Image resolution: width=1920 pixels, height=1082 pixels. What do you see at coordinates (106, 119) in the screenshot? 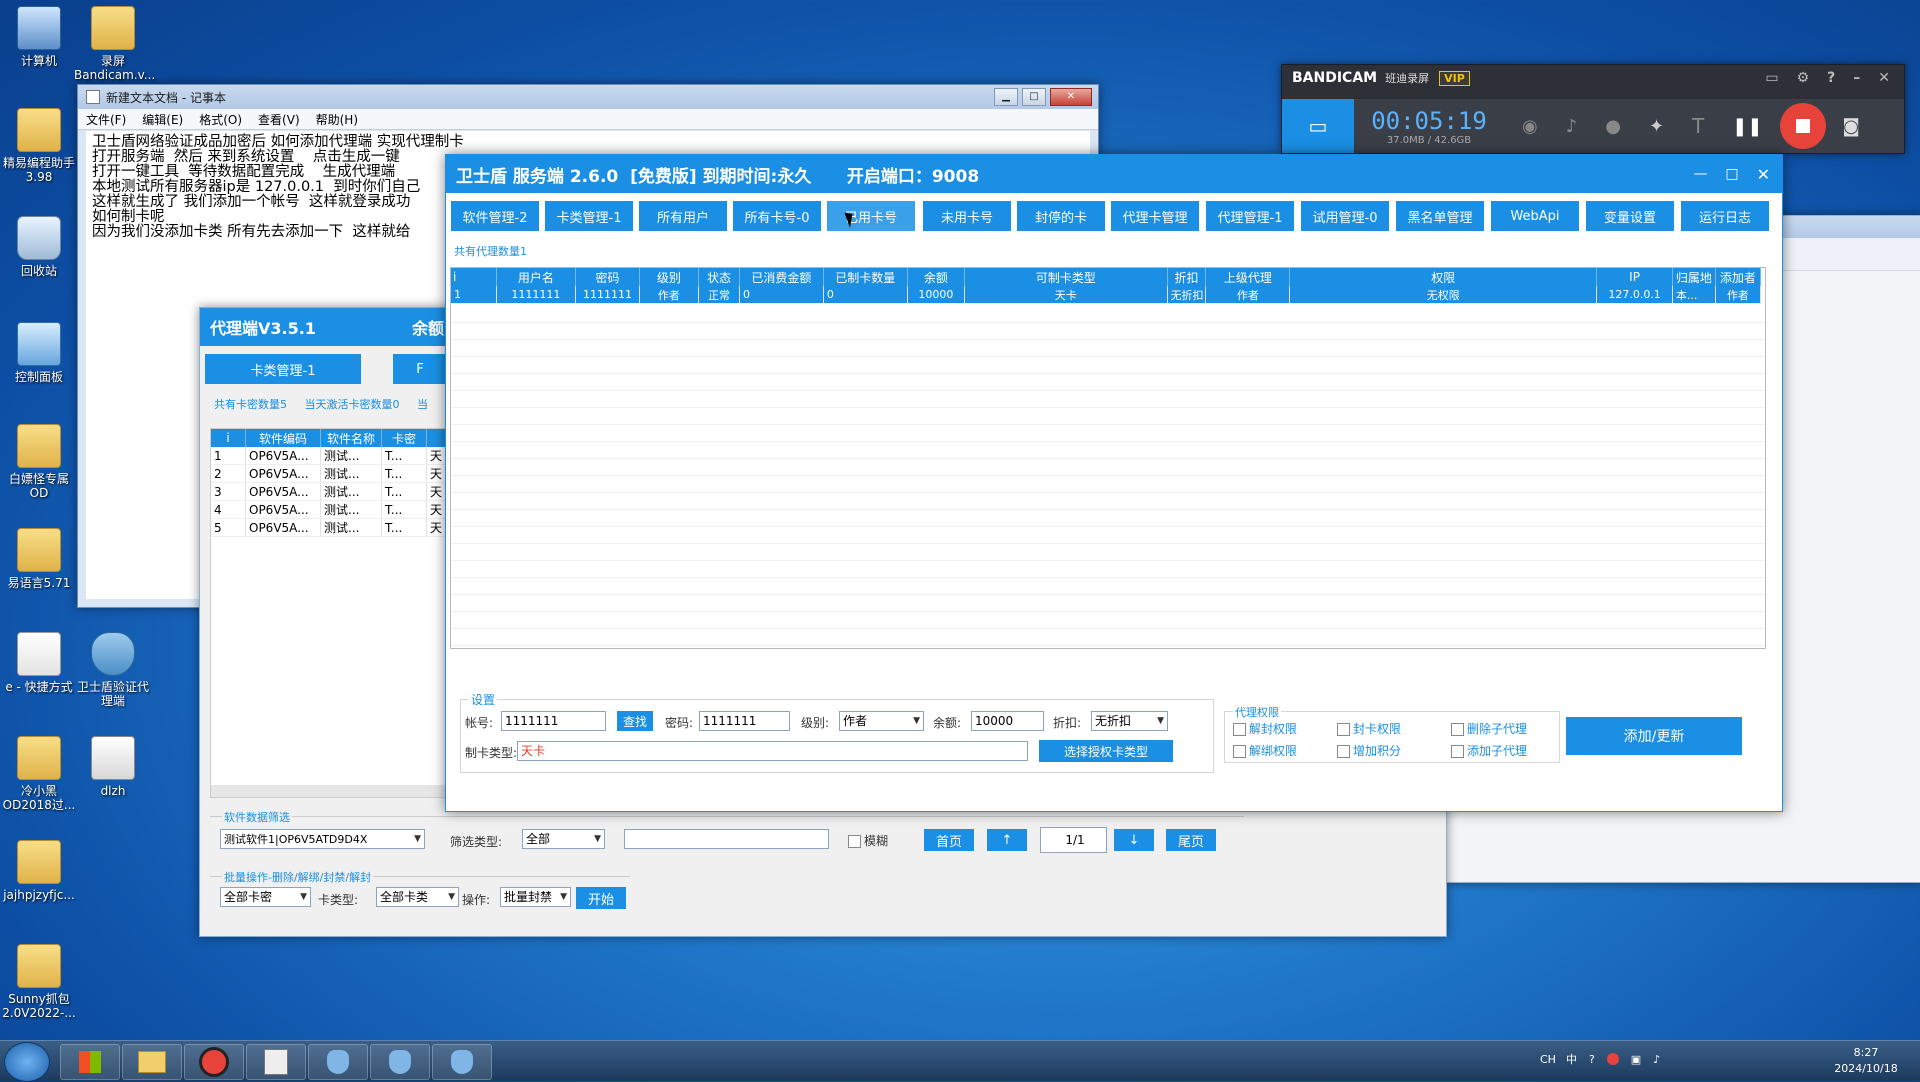
I see `menu-file: 文件(F)` at bounding box center [106, 119].